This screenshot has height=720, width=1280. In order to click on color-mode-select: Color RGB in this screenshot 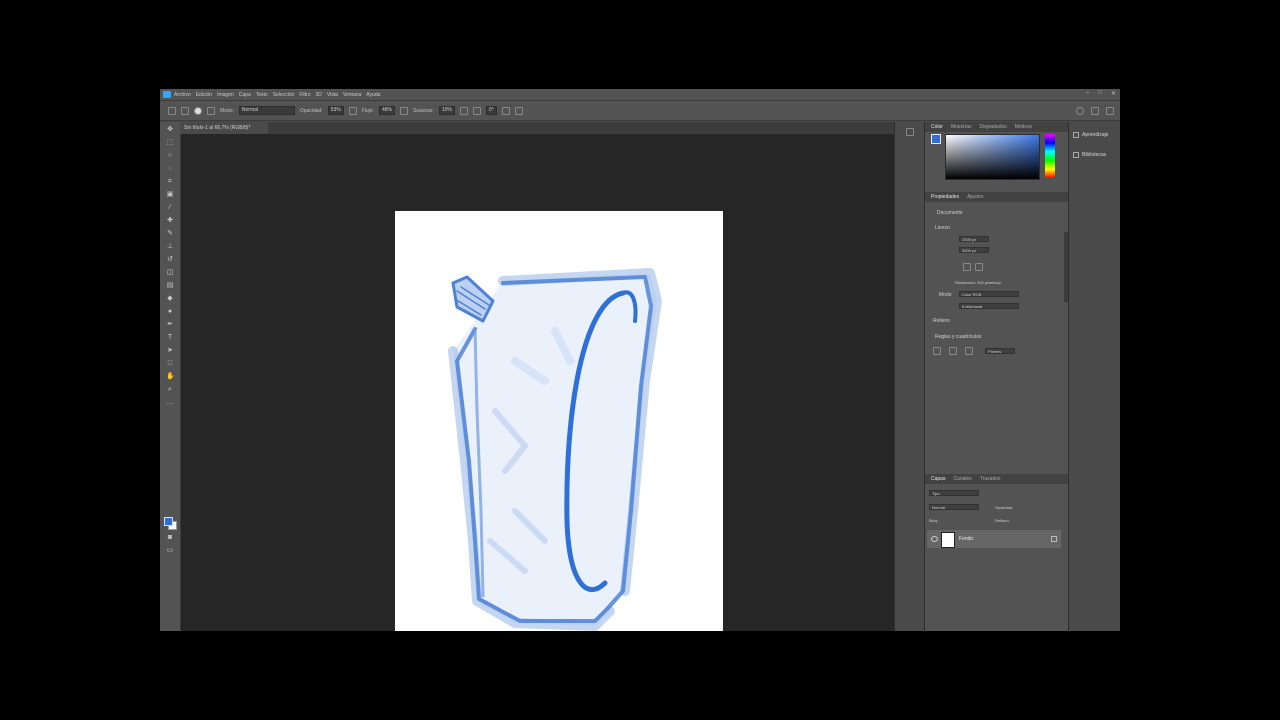, I will do `click(989, 294)`.